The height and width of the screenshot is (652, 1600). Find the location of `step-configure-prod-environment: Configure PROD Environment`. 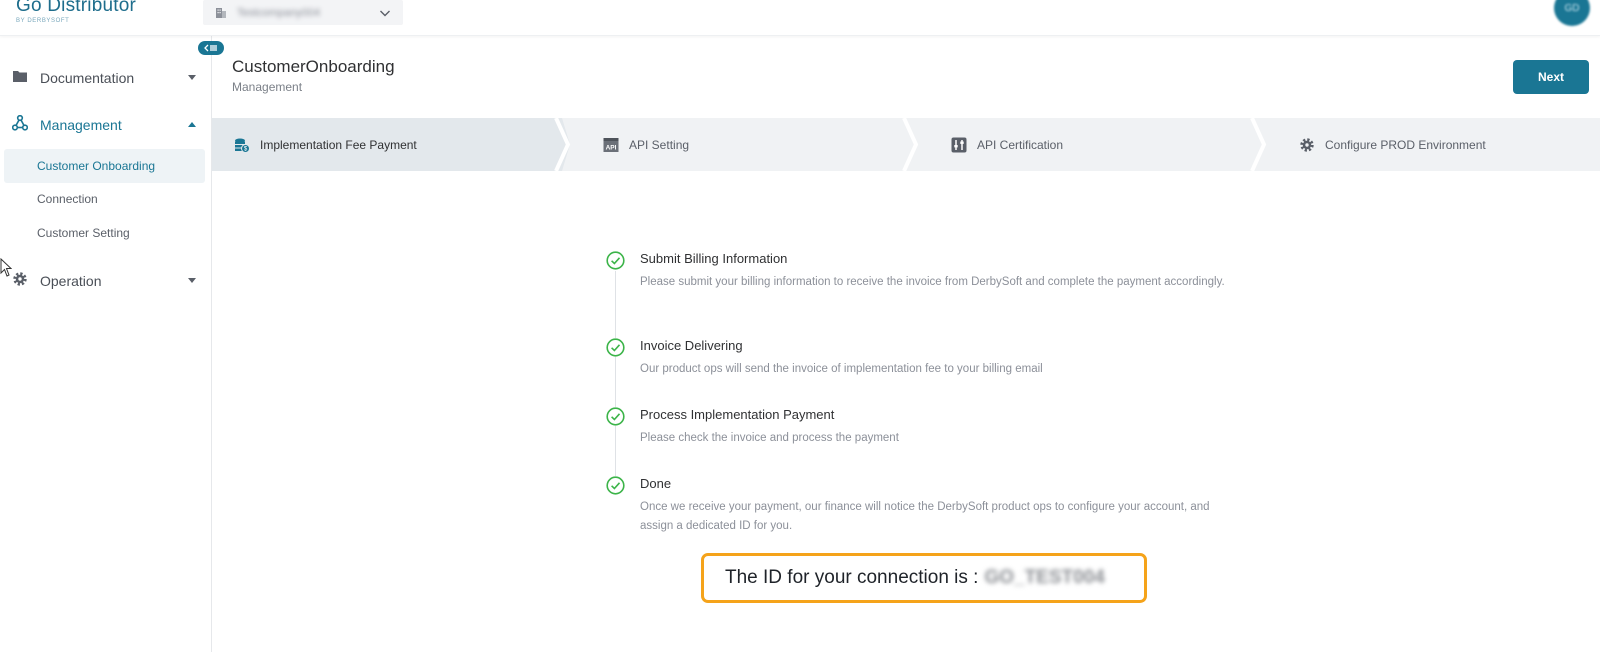

step-configure-prod-environment: Configure PROD Environment is located at coordinates (1392, 144).